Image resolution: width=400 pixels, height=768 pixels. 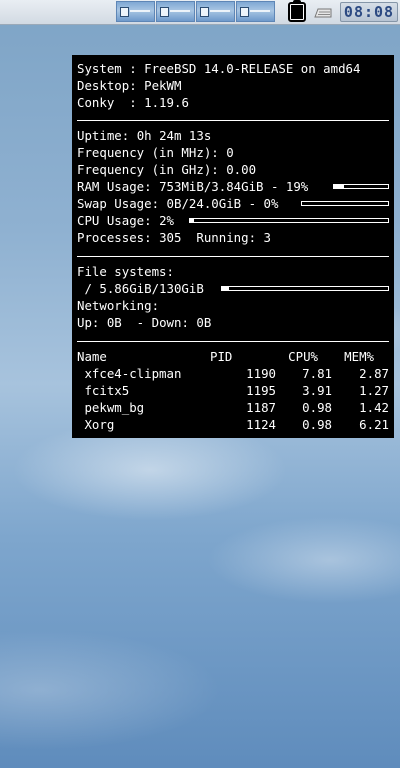 I want to click on cpu-usage-fill, so click(x=192, y=220).